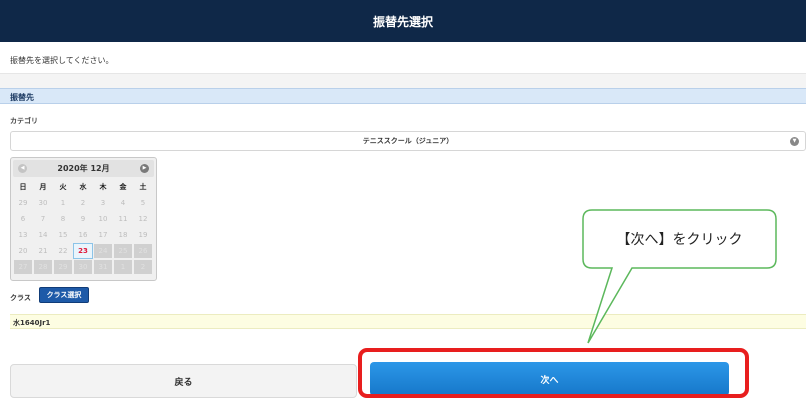 The width and height of the screenshot is (806, 398). I want to click on callout-bubble, so click(679, 276).